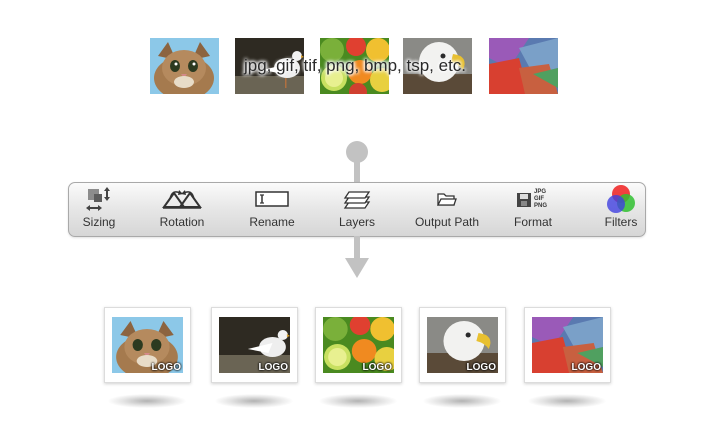 This screenshot has height=433, width=715. I want to click on input-image-abstract, so click(523, 66).